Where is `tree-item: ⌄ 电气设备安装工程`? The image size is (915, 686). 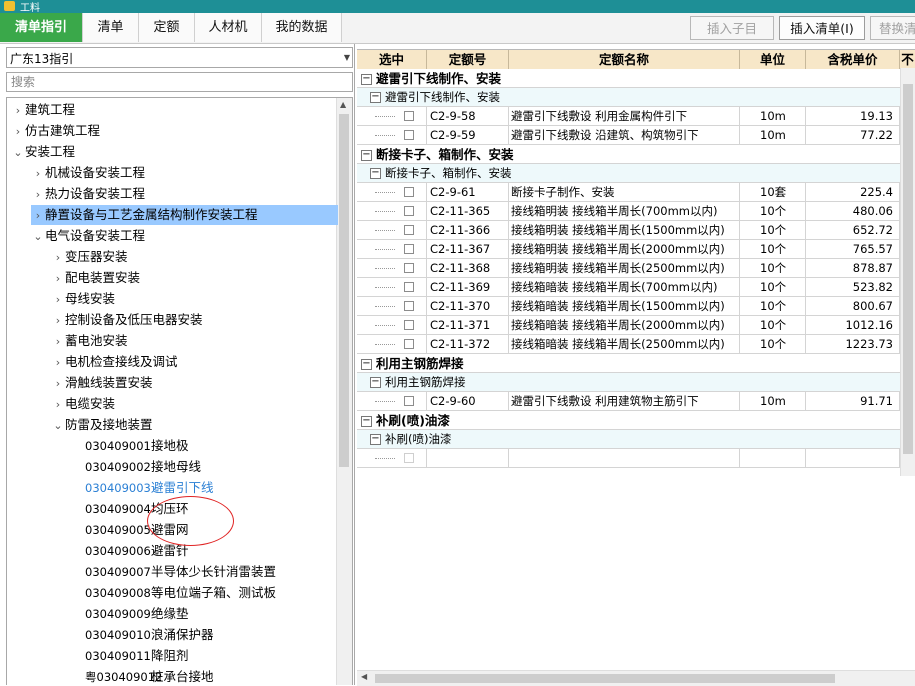 tree-item: ⌄ 电气设备安装工程 is located at coordinates (88, 236).